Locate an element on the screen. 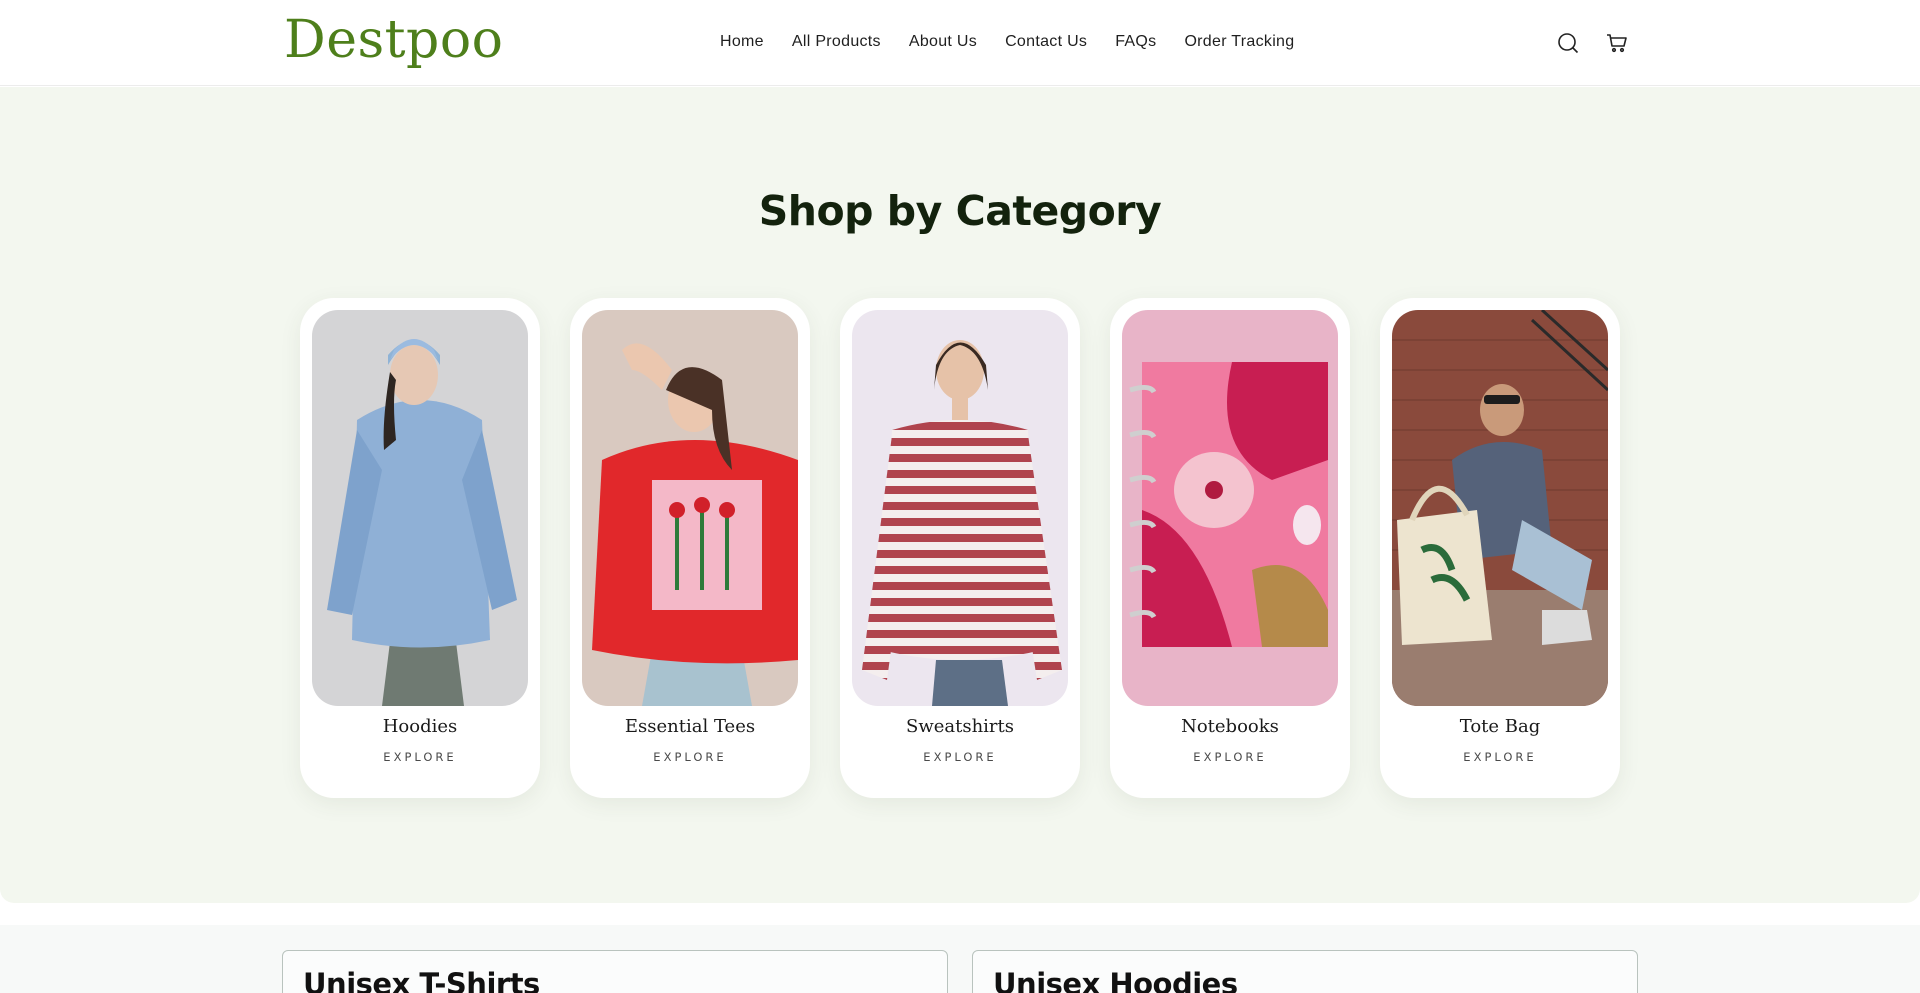 Image resolution: width=1920 pixels, height=993 pixels. section-title: Shop by Category is located at coordinates (960, 211).